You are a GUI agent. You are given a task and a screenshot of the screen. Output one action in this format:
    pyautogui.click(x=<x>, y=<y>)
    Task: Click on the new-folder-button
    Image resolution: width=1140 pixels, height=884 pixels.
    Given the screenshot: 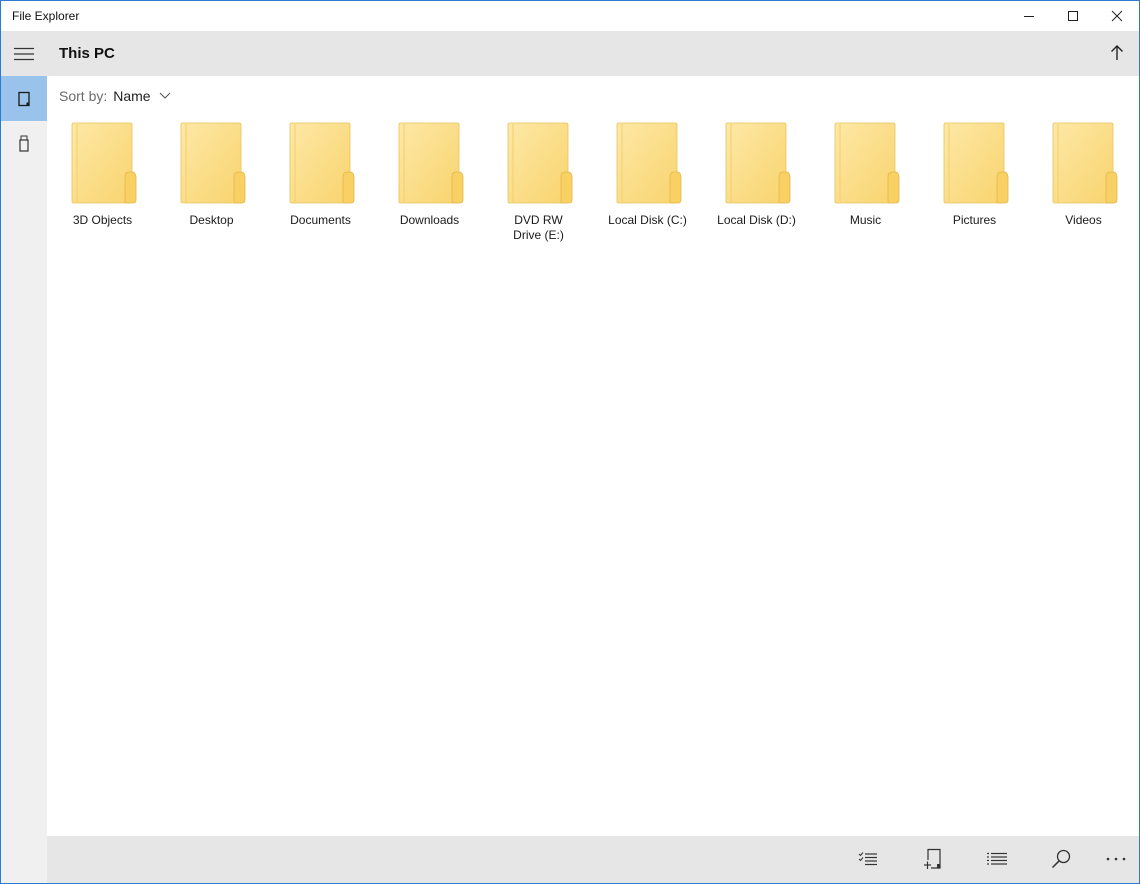 What is the action you would take?
    pyautogui.click(x=933, y=859)
    